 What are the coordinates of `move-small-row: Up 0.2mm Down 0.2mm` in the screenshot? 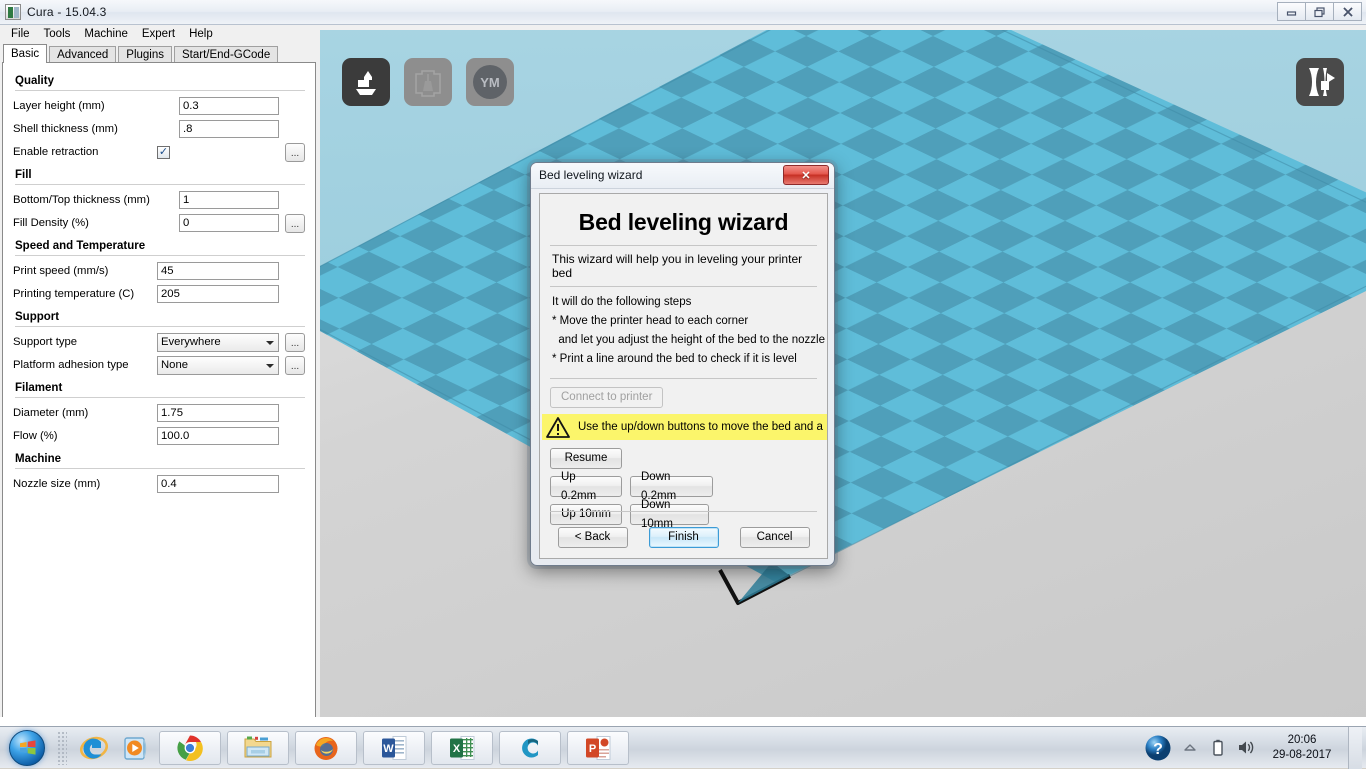 It's located at (683, 486).